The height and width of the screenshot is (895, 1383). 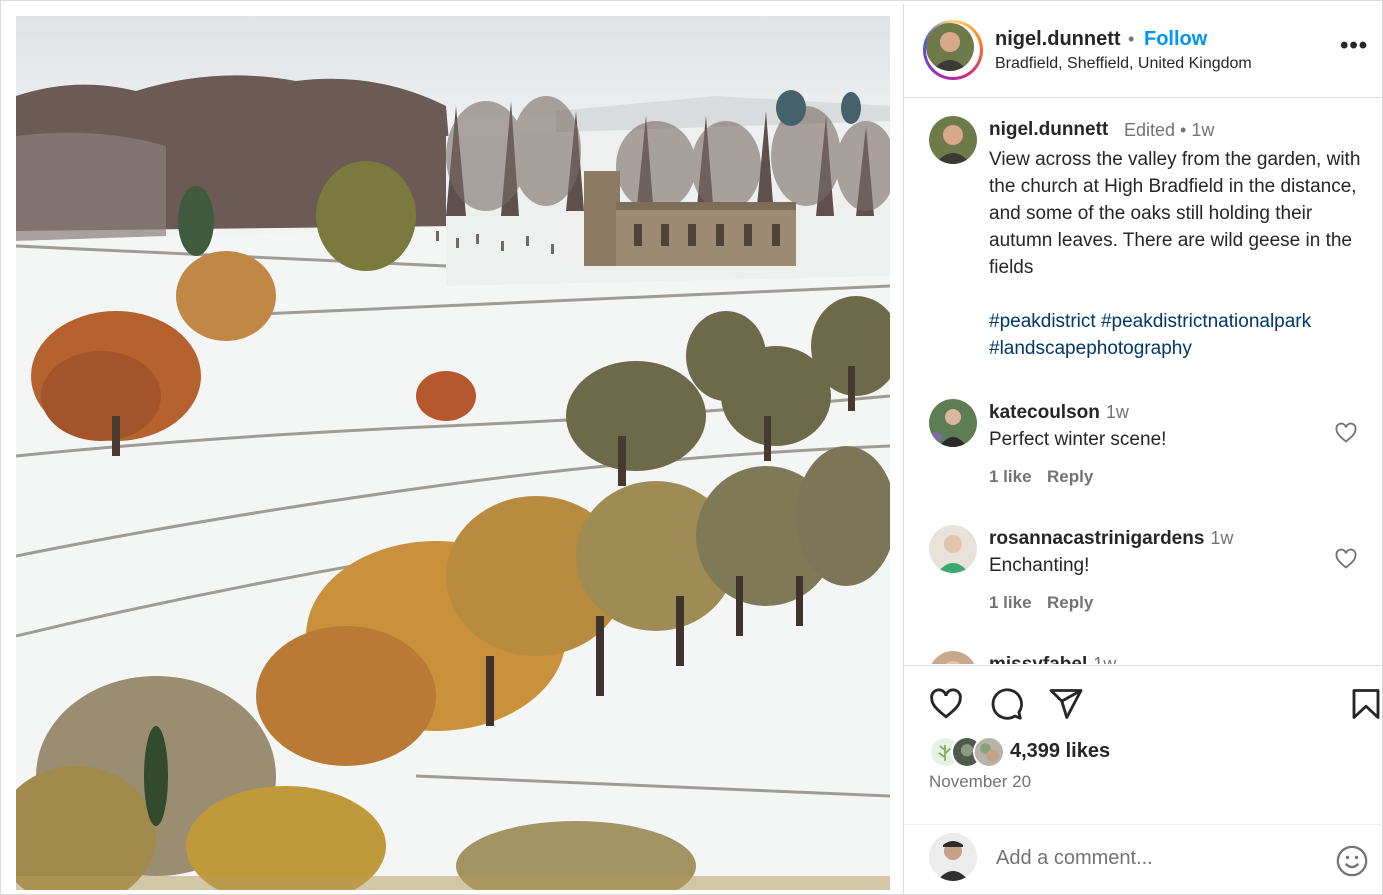 I want to click on comment-text: Perfect winter scene!, so click(x=1078, y=439).